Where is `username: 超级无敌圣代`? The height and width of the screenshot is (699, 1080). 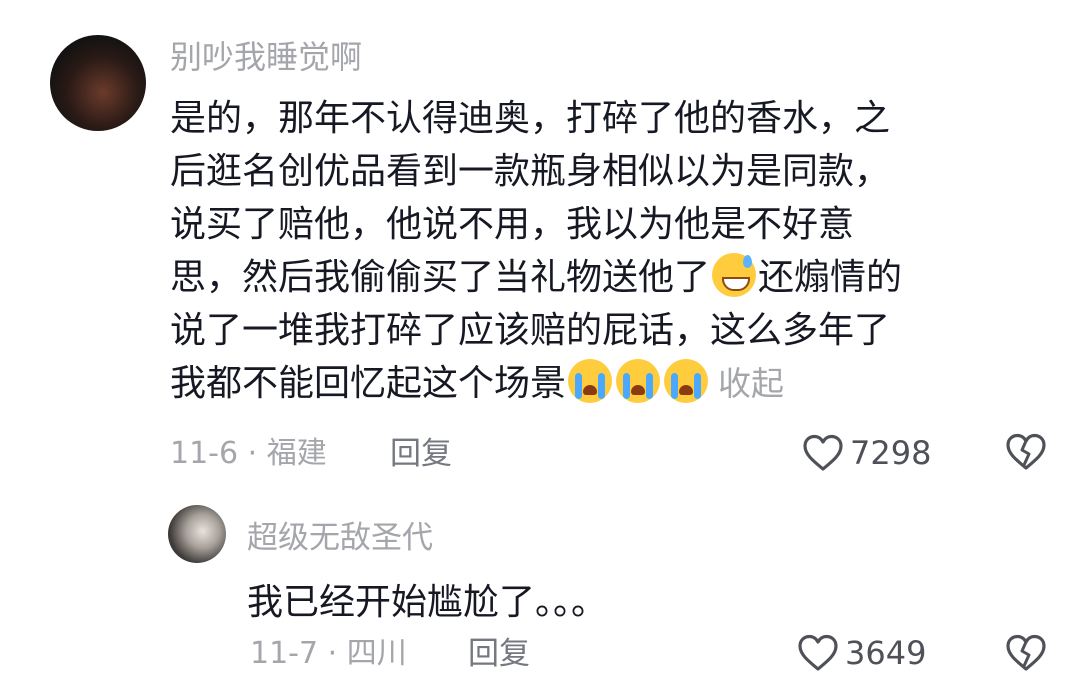 username: 超级无敌圣代 is located at coordinates (340, 538).